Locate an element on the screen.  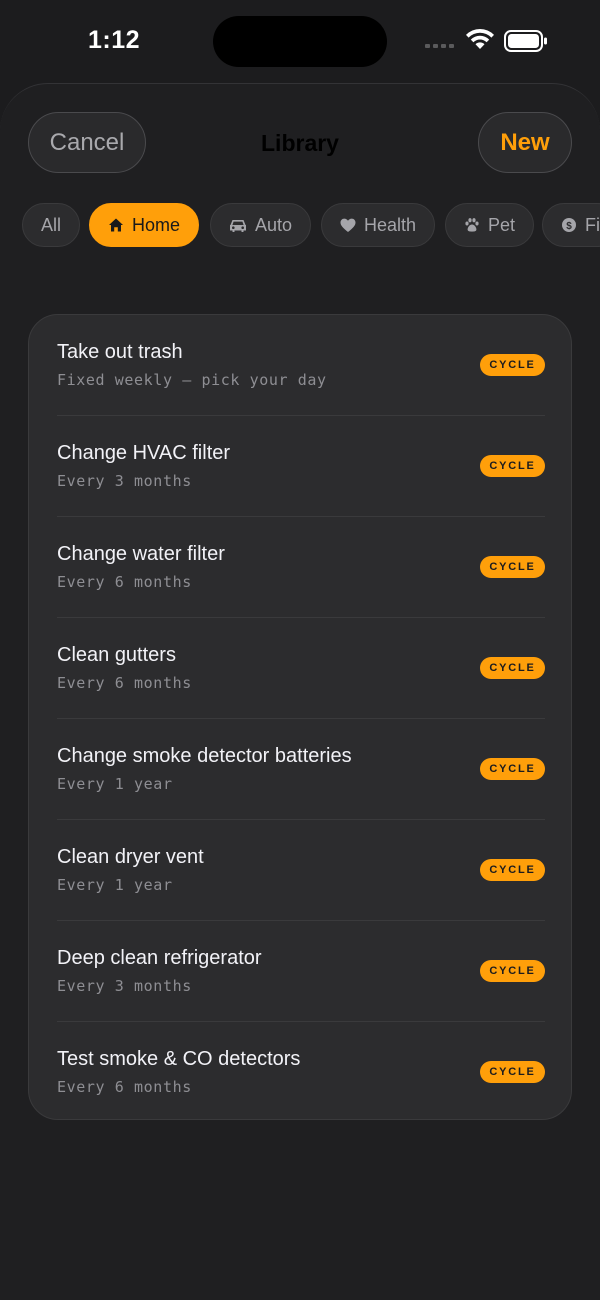
category-filter-bar: All Home Auto Health Pet $ Fi is located at coordinates (300, 226).